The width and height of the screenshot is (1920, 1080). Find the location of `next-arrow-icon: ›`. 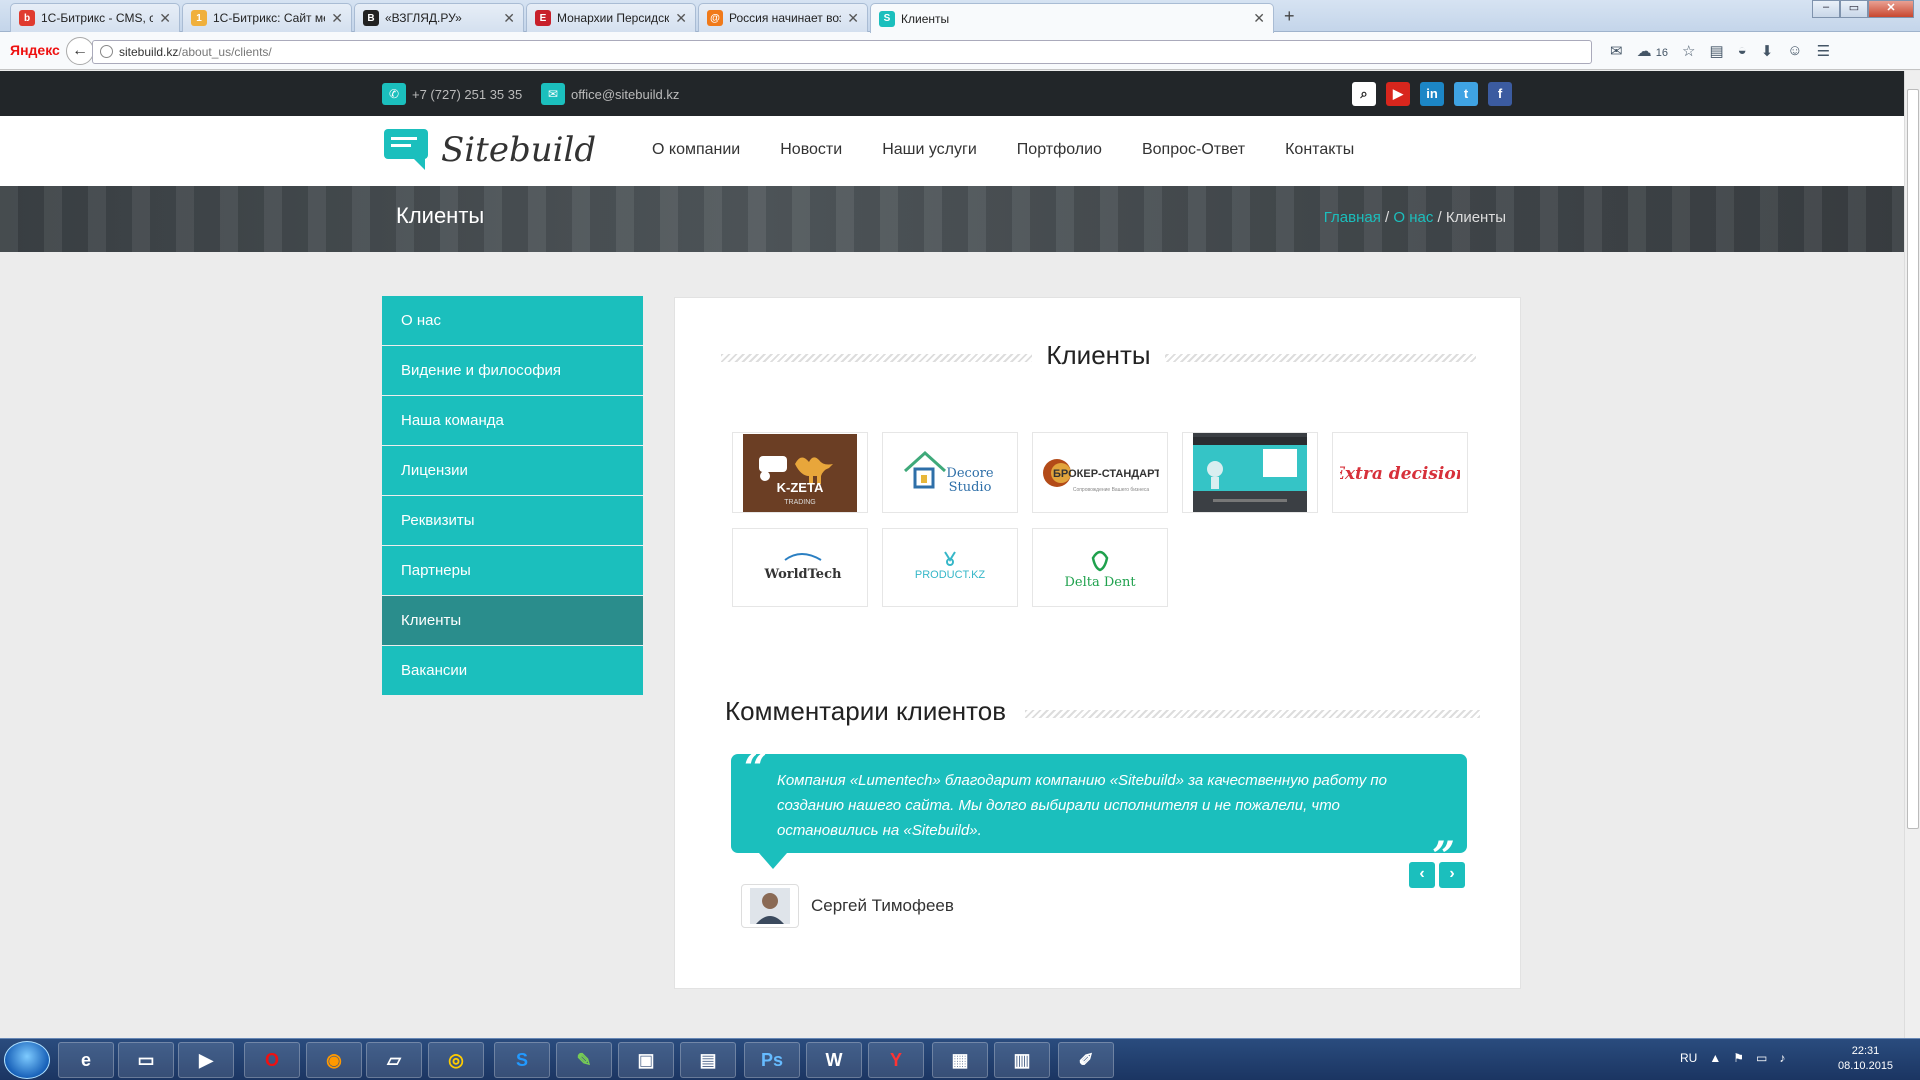

next-arrow-icon: › is located at coordinates (1452, 875).